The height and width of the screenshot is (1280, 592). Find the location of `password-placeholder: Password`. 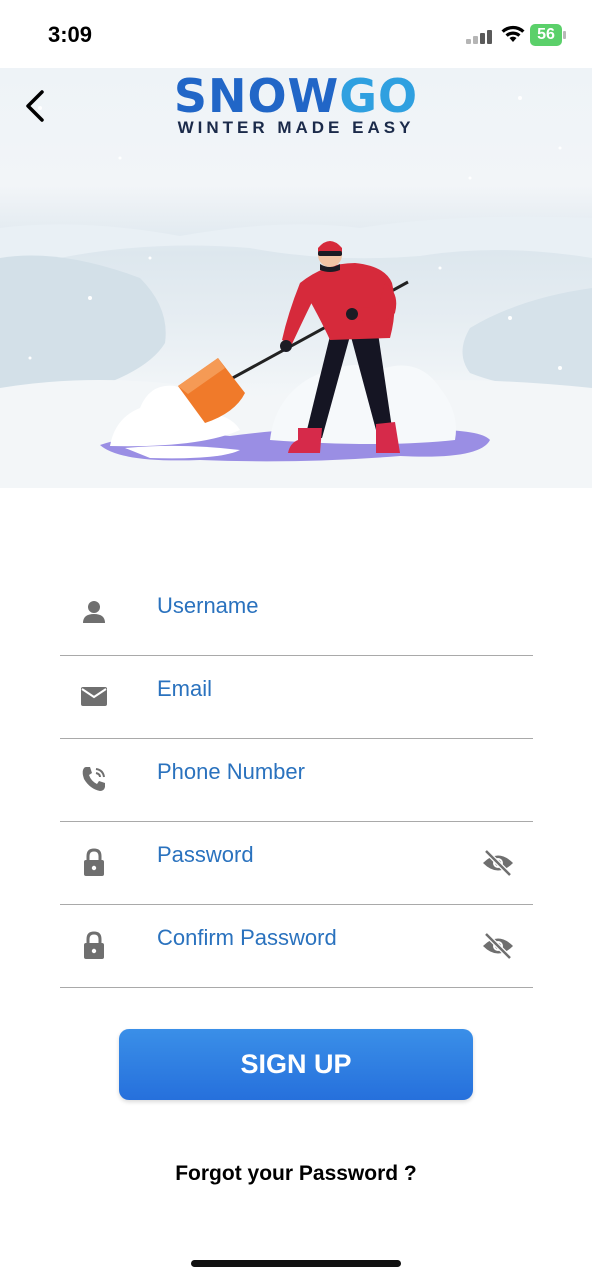

password-placeholder: Password is located at coordinates (205, 854).